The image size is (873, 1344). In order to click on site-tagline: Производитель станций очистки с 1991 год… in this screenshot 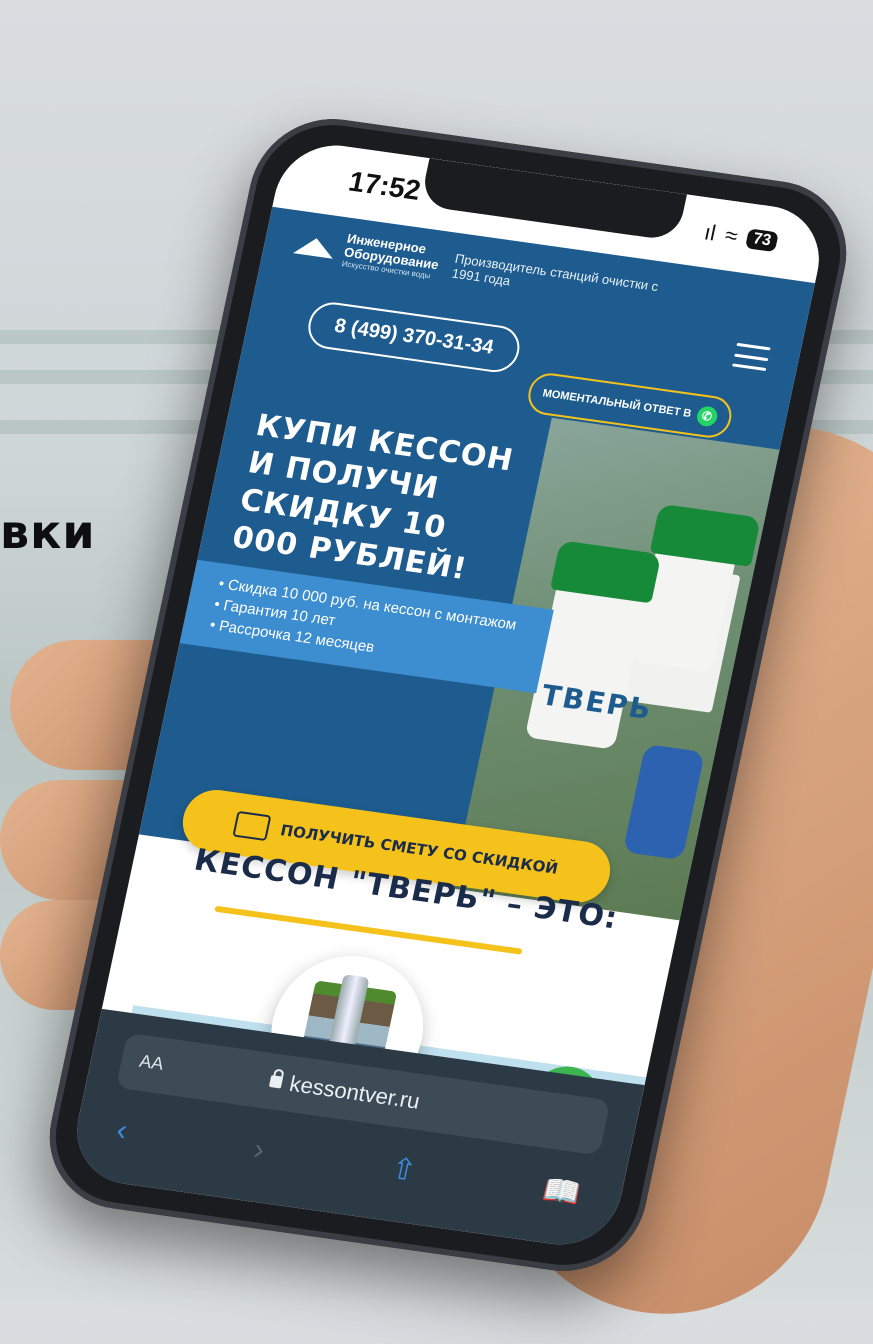, I will do `click(555, 272)`.